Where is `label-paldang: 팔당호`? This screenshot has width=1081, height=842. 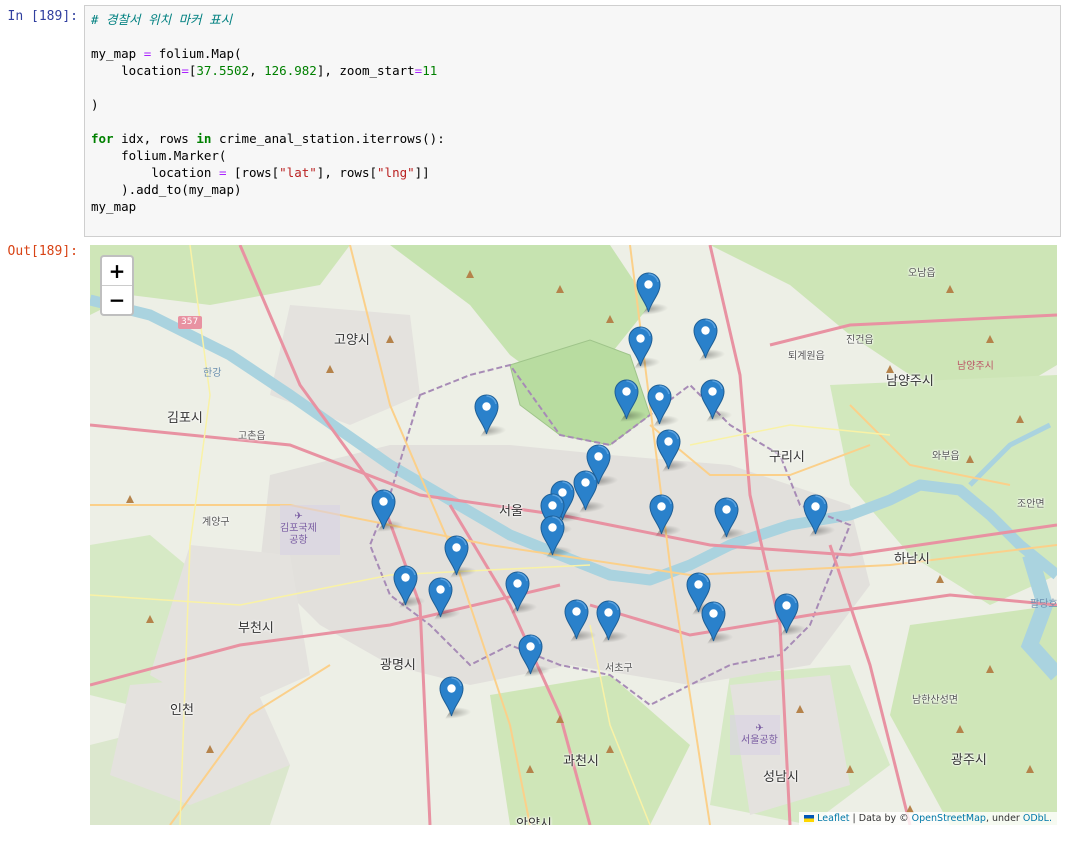 label-paldang: 팔당호 is located at coordinates (1043, 604).